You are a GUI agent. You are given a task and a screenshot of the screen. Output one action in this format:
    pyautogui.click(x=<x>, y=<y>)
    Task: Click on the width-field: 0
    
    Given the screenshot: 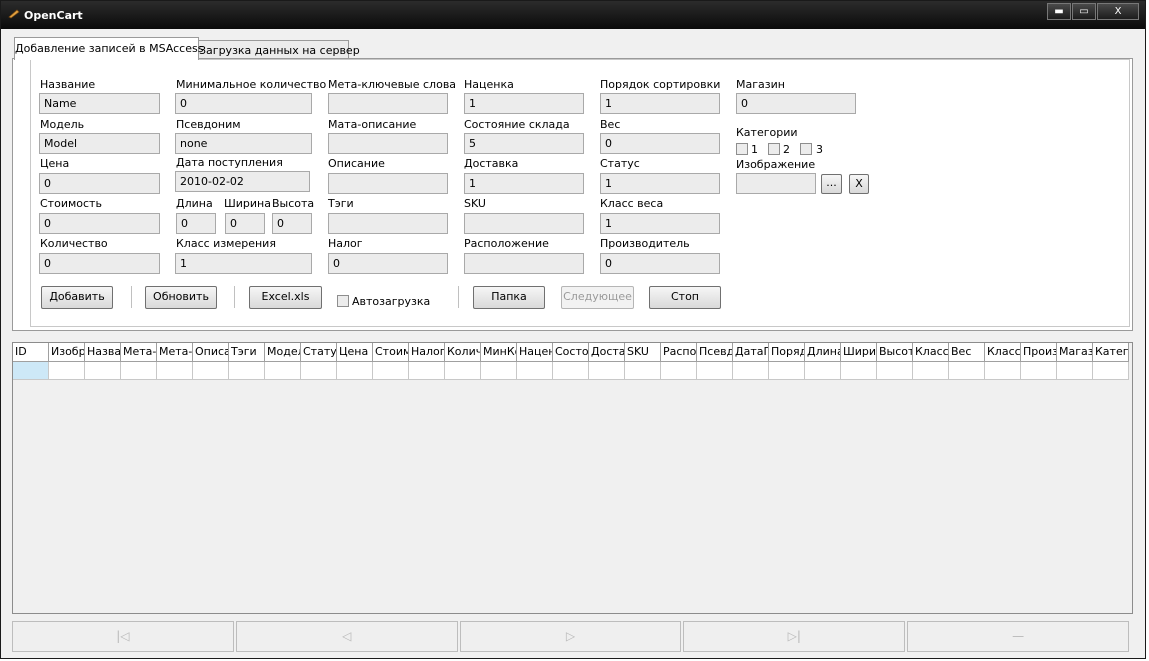 What is the action you would take?
    pyautogui.click(x=245, y=223)
    